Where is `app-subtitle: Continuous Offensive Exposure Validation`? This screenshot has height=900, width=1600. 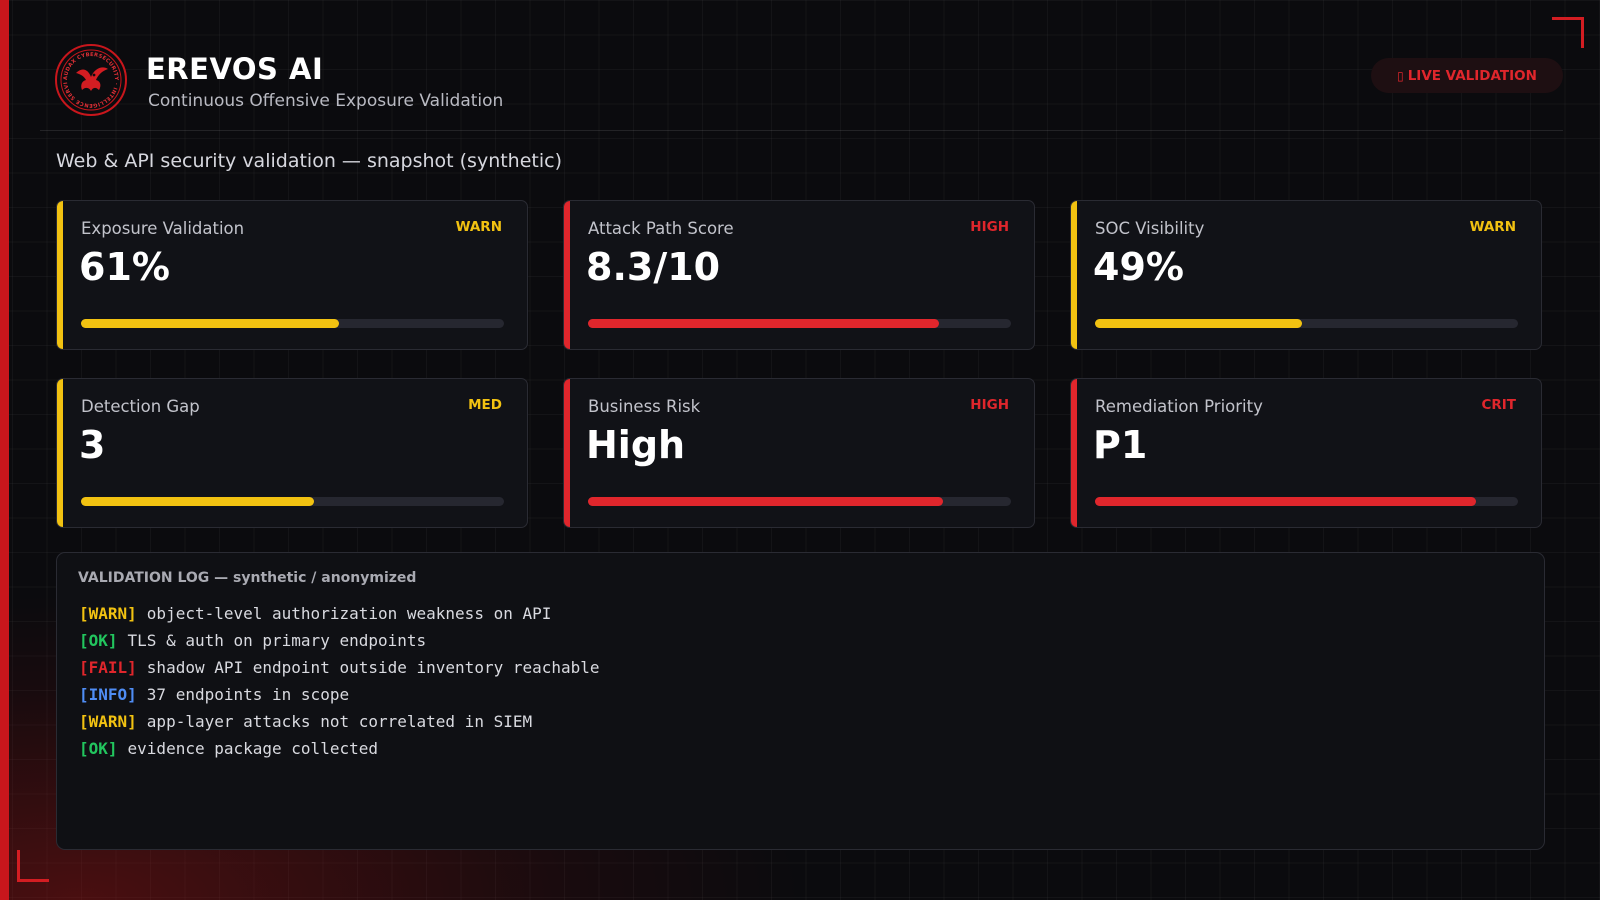 app-subtitle: Continuous Offensive Exposure Validation is located at coordinates (326, 101).